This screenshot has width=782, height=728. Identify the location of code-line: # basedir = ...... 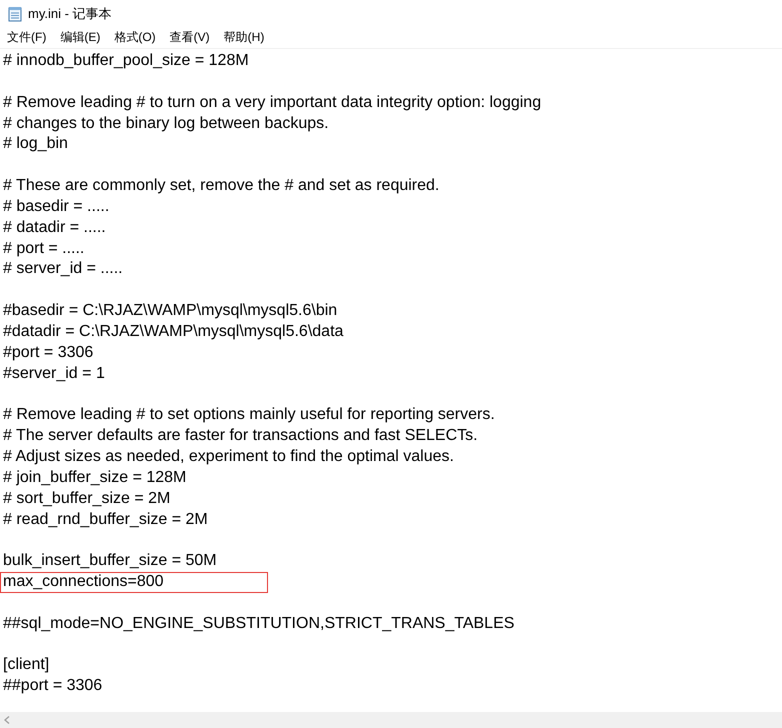
(56, 206).